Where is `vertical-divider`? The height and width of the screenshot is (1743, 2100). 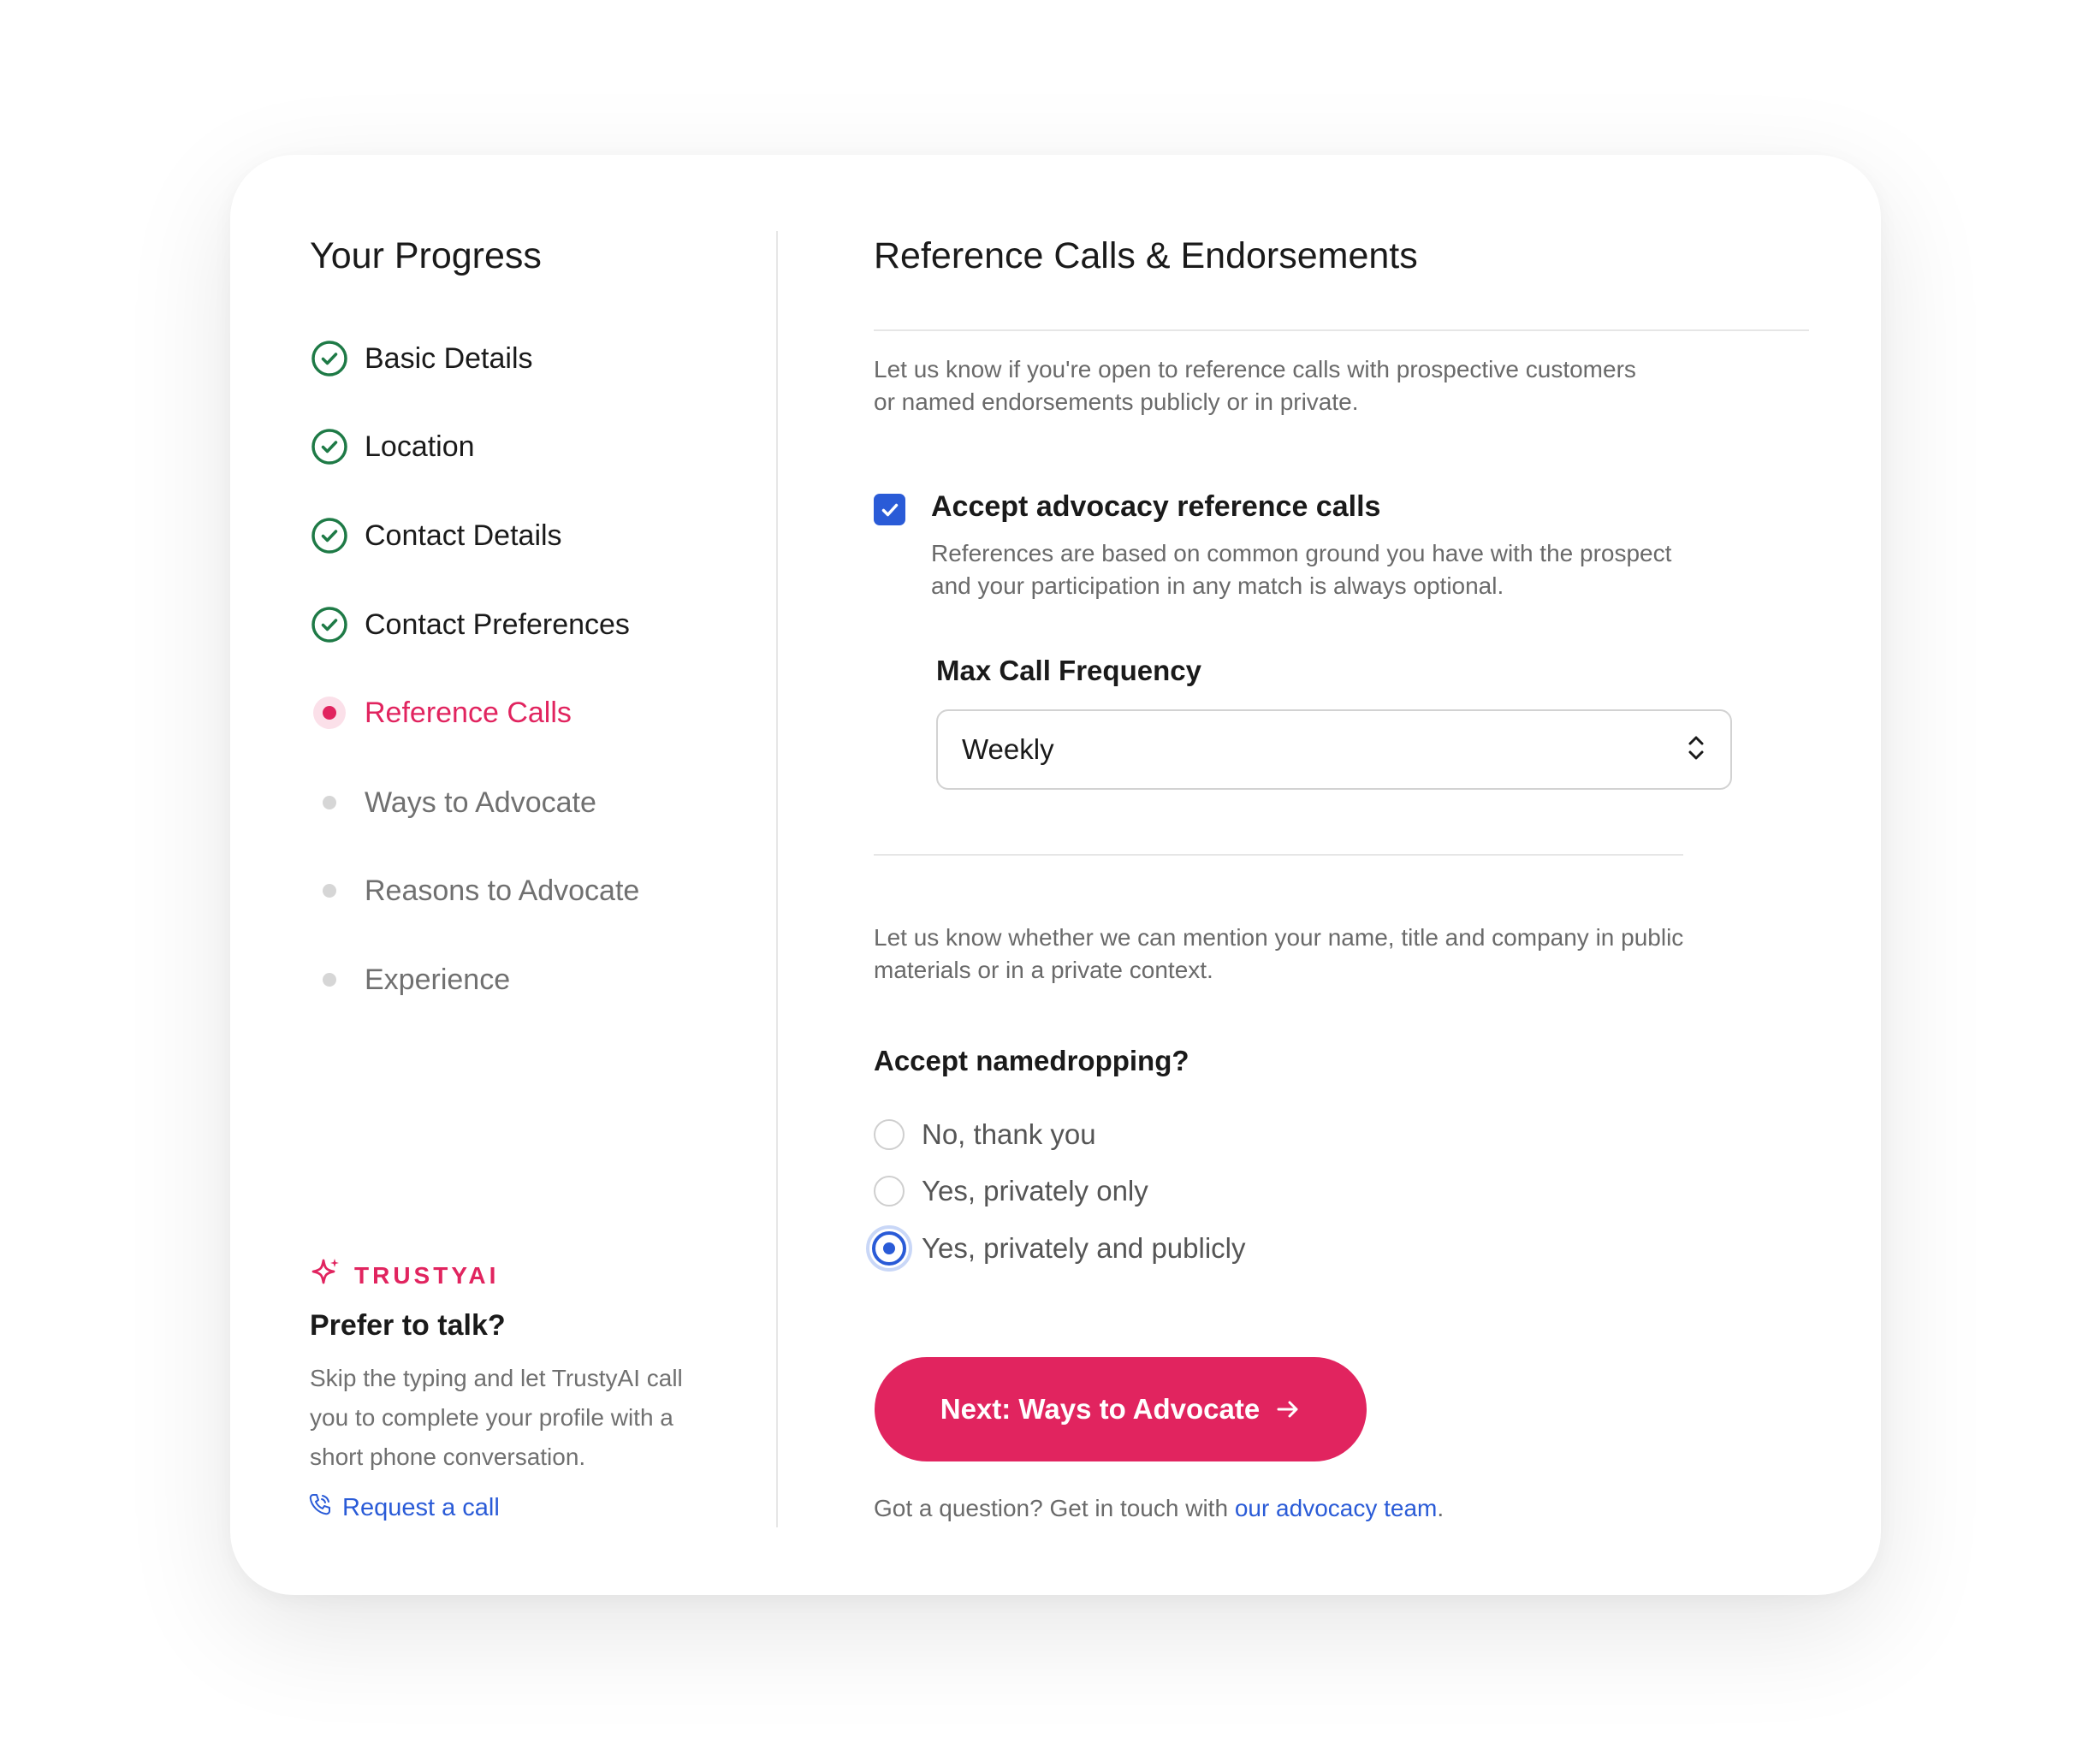 vertical-divider is located at coordinates (777, 879).